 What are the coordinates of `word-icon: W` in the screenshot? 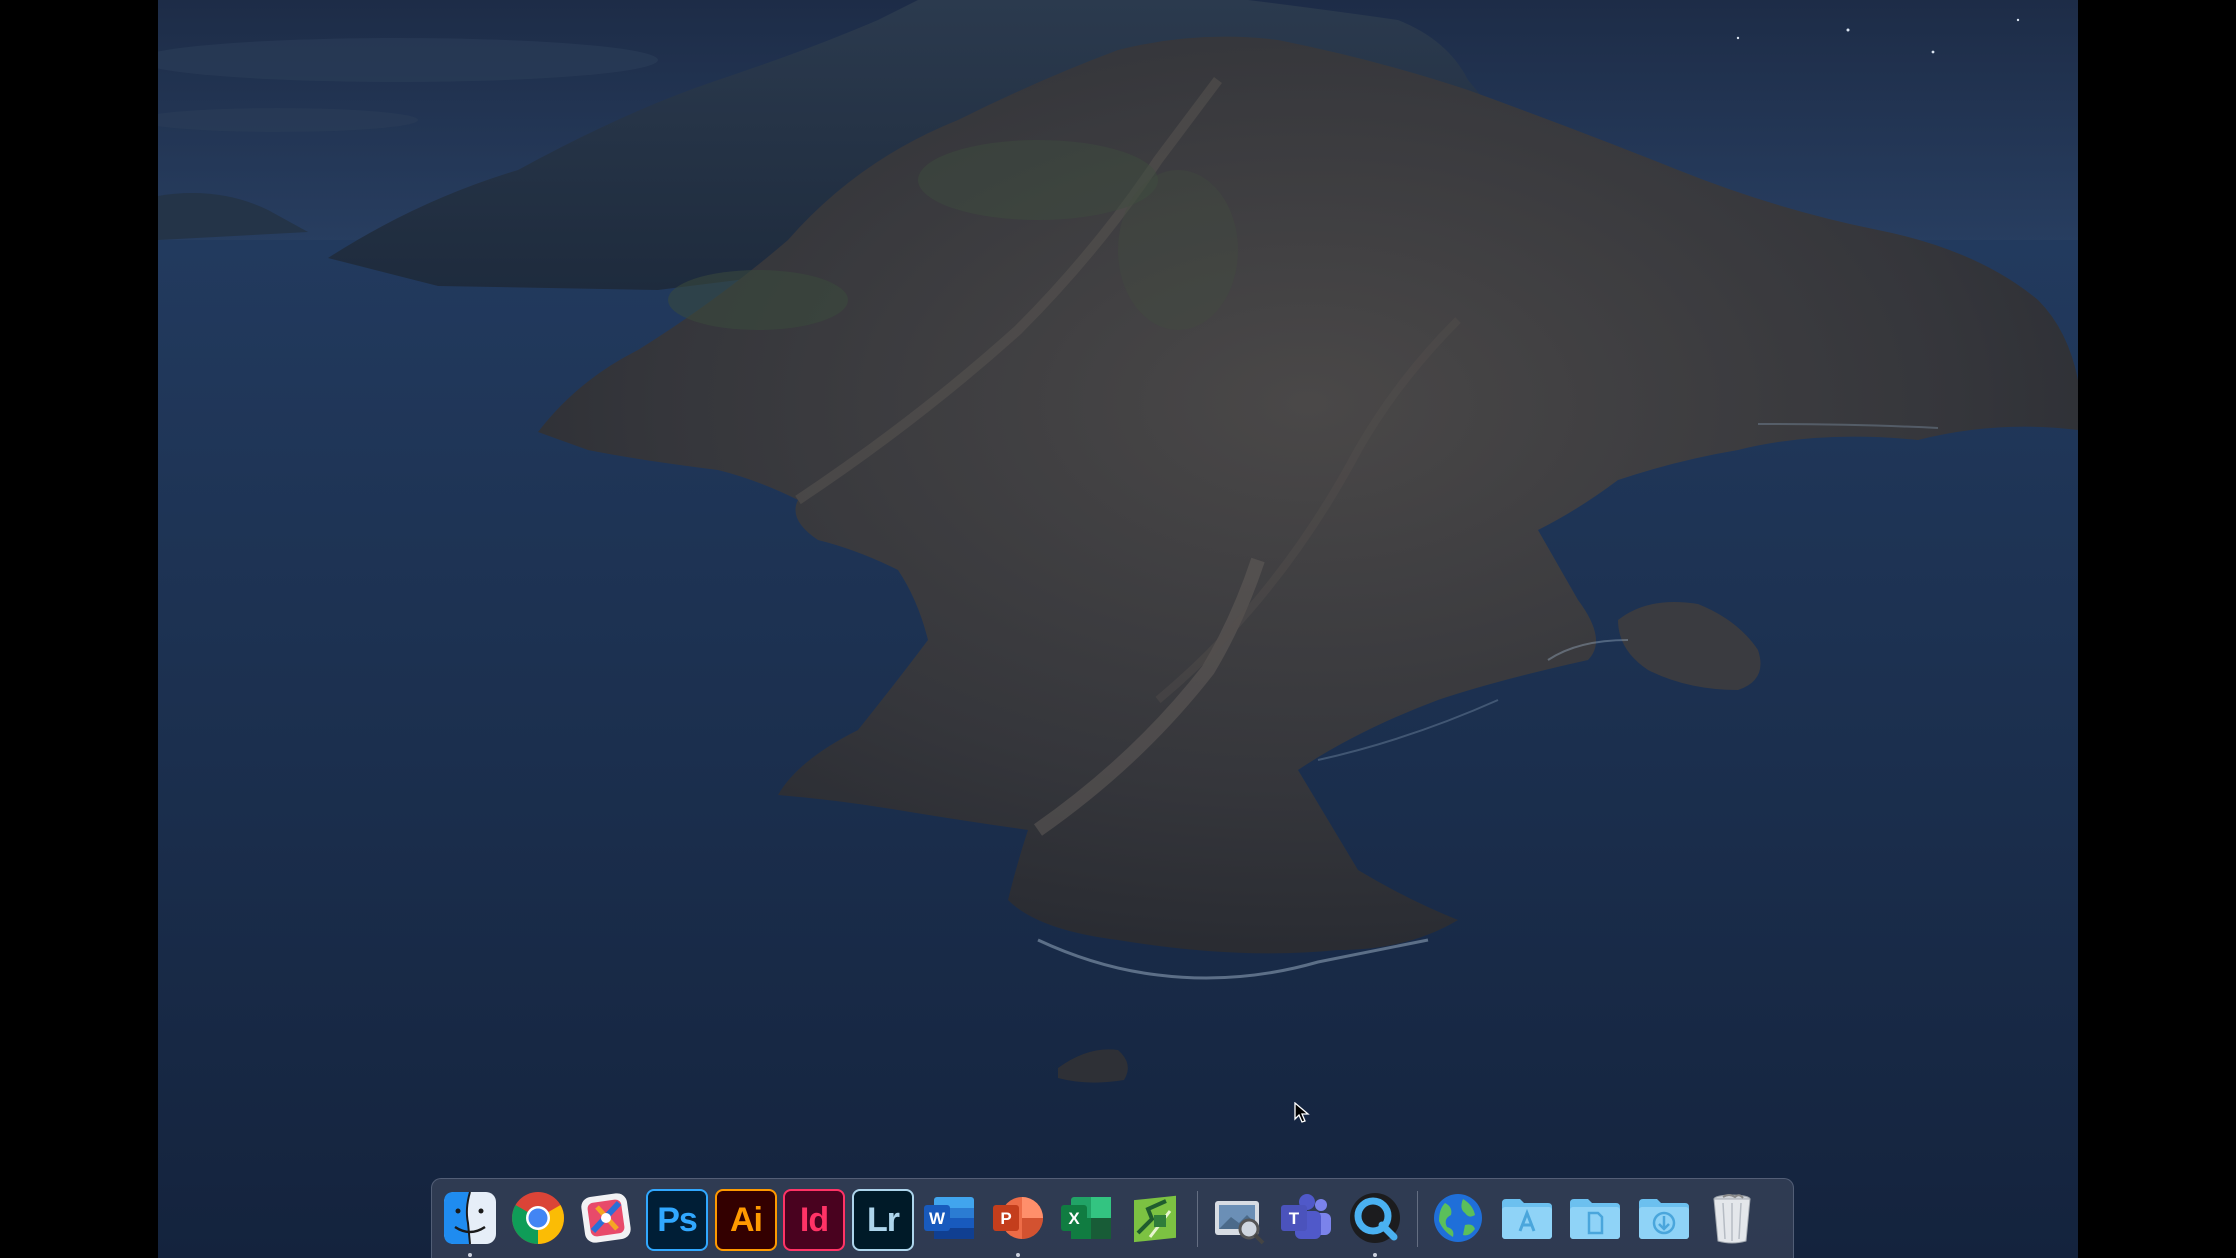 It's located at (949, 1218).